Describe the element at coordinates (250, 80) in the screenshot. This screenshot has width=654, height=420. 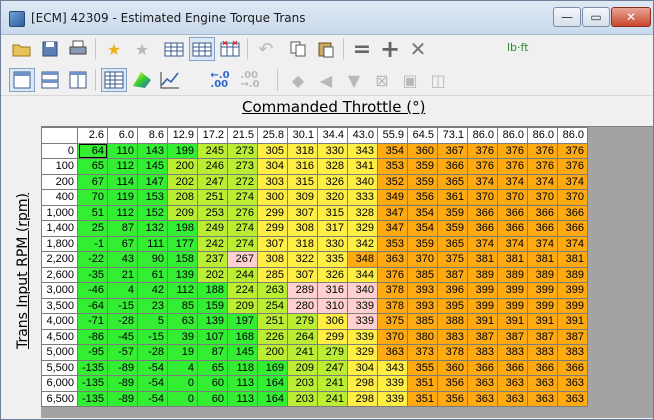
I see `decrease-decimals-icon: .00 →.0` at that location.